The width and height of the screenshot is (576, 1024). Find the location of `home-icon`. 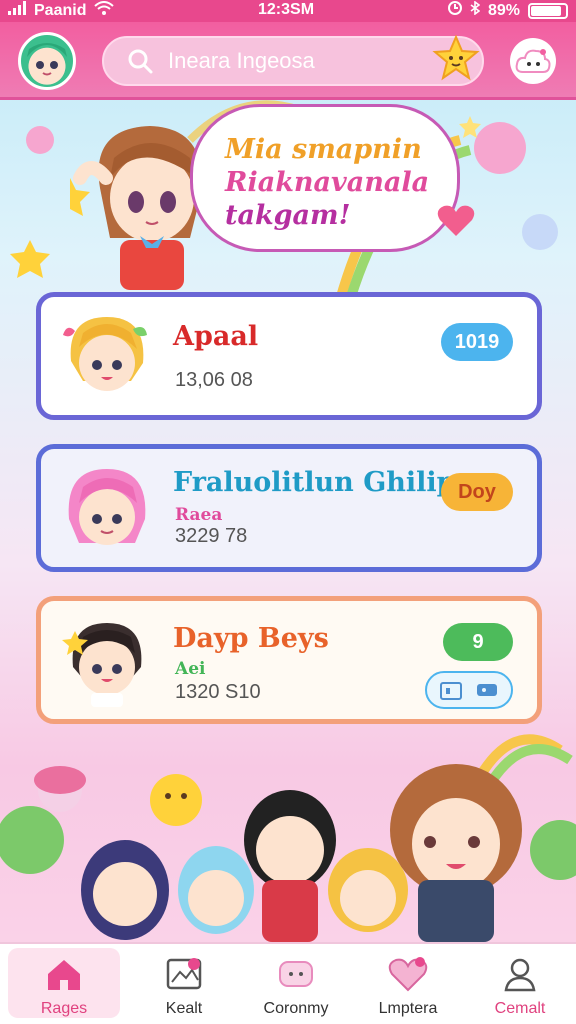

home-icon is located at coordinates (64, 975).